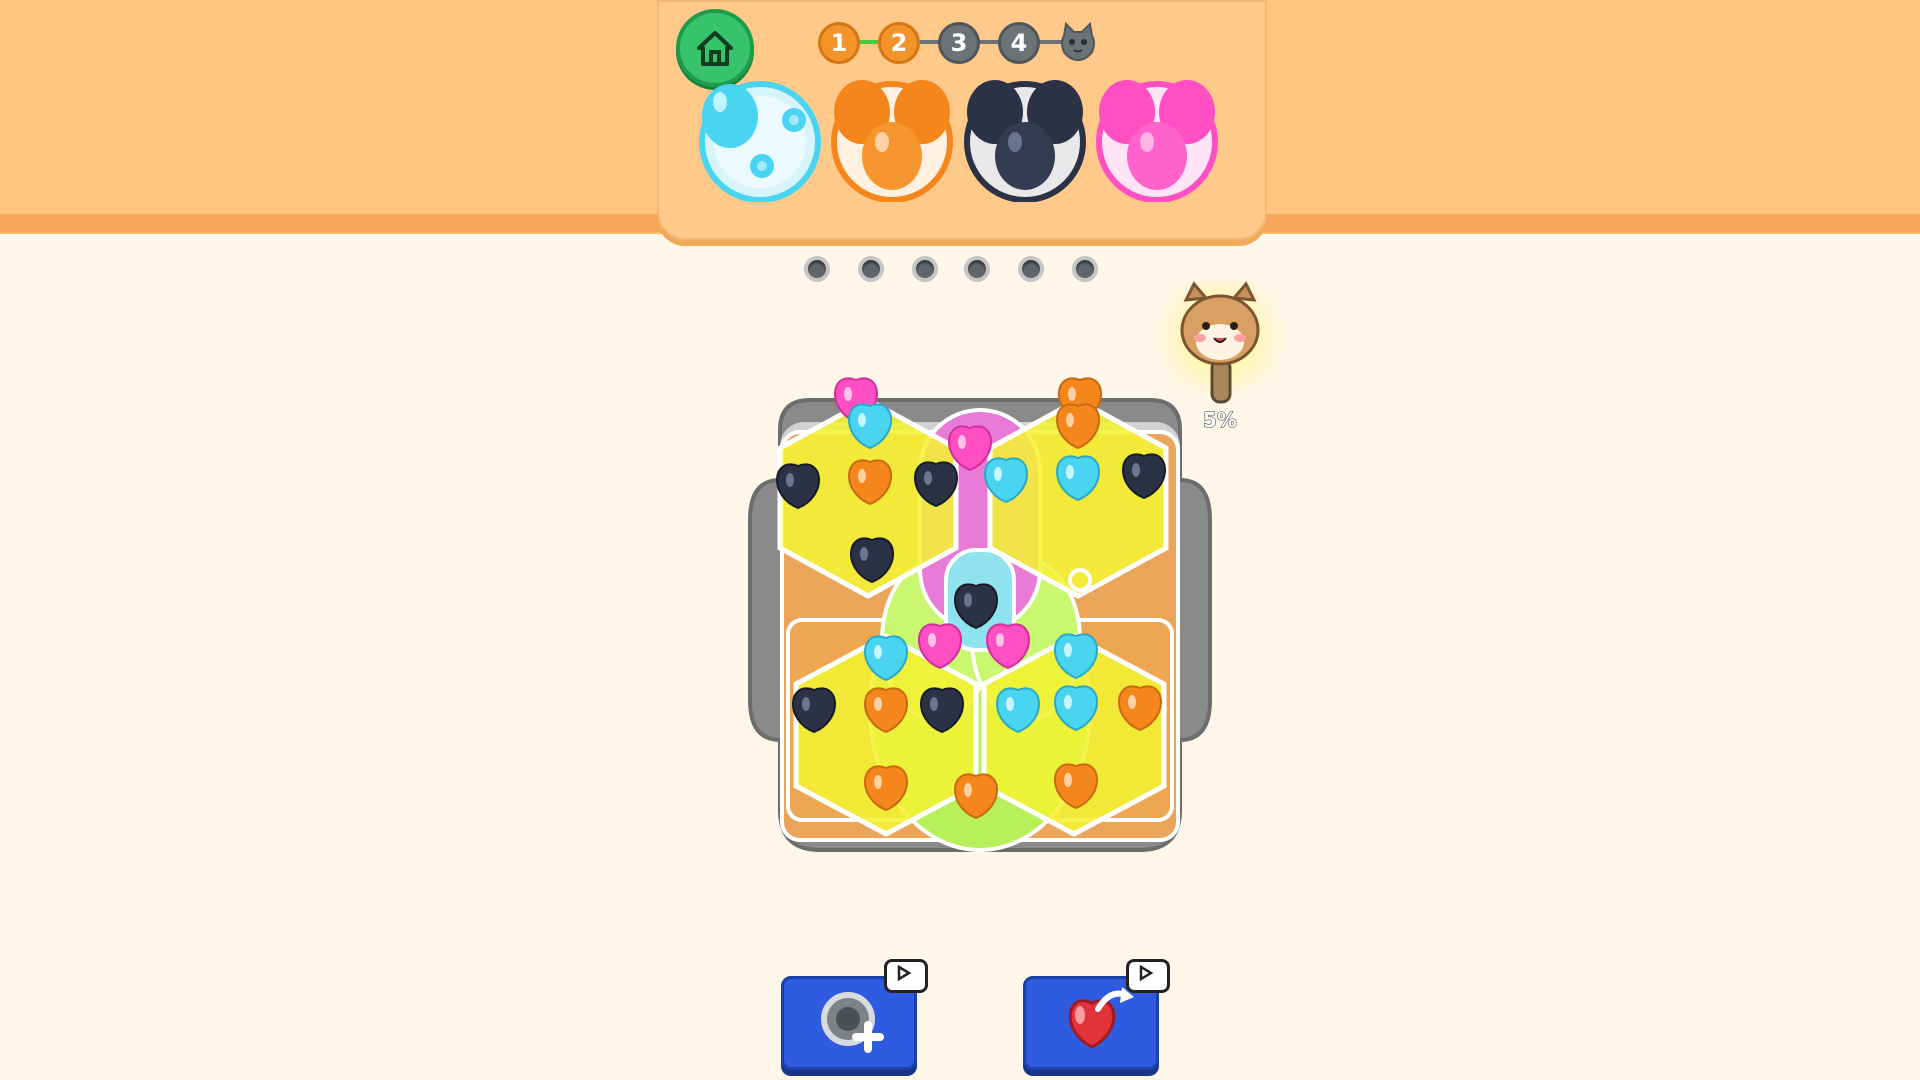 The width and height of the screenshot is (1920, 1080). I want to click on holding-slots, so click(954, 269).